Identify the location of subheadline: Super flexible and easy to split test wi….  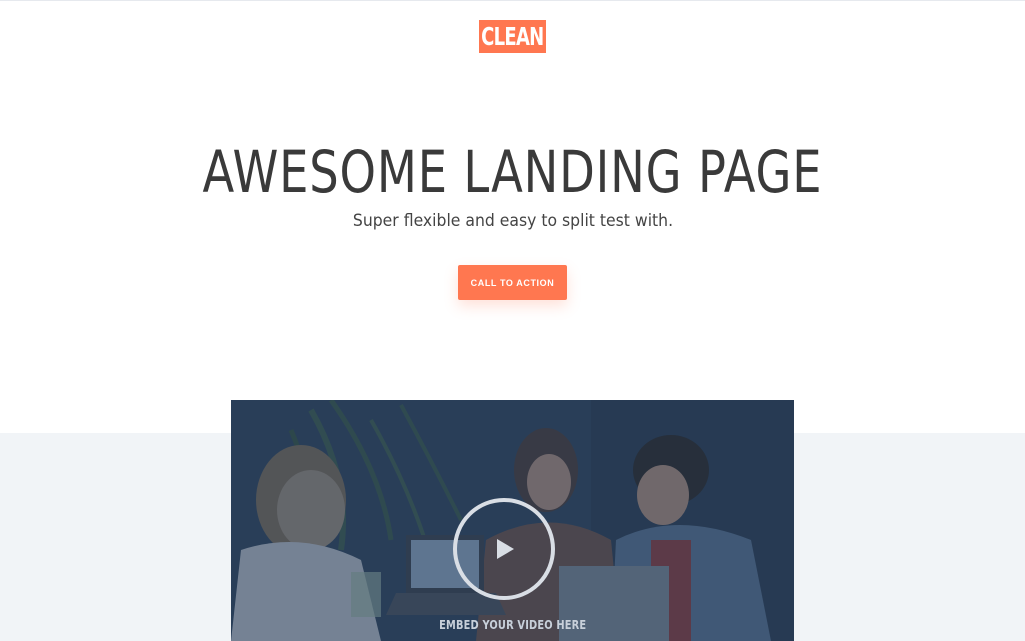
(512, 221).